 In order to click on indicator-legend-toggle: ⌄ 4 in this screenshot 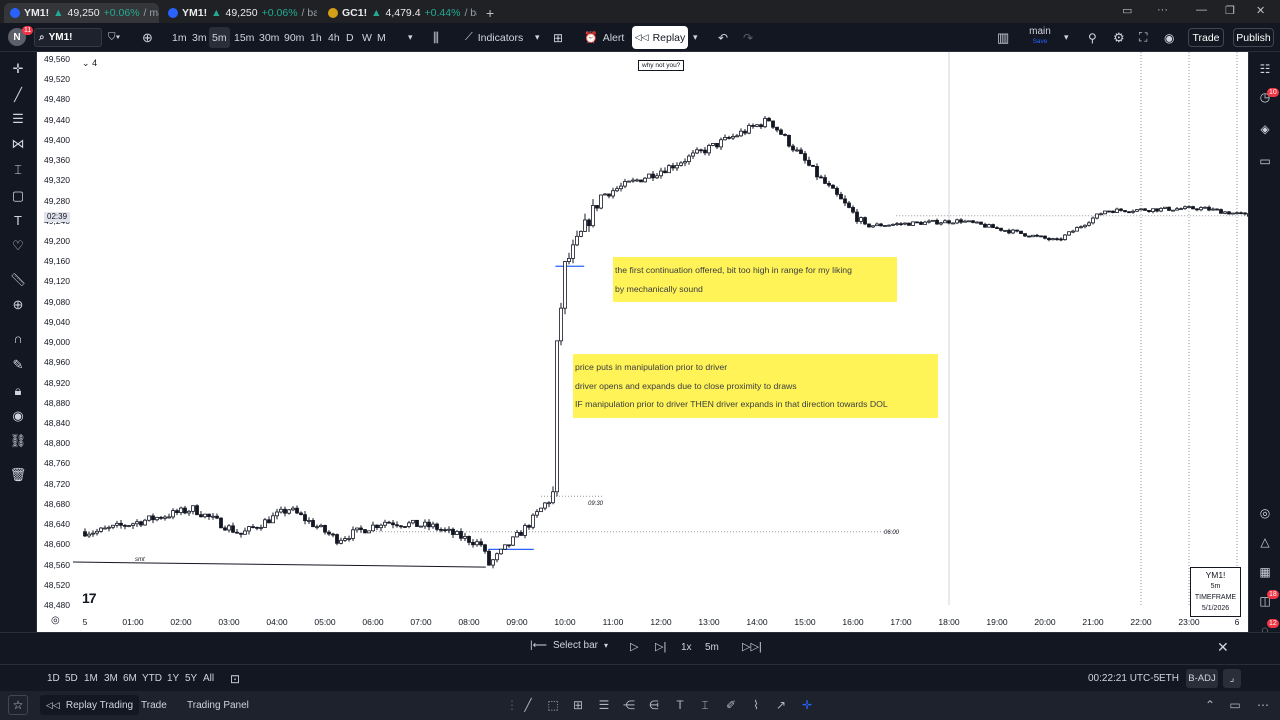, I will do `click(89, 63)`.